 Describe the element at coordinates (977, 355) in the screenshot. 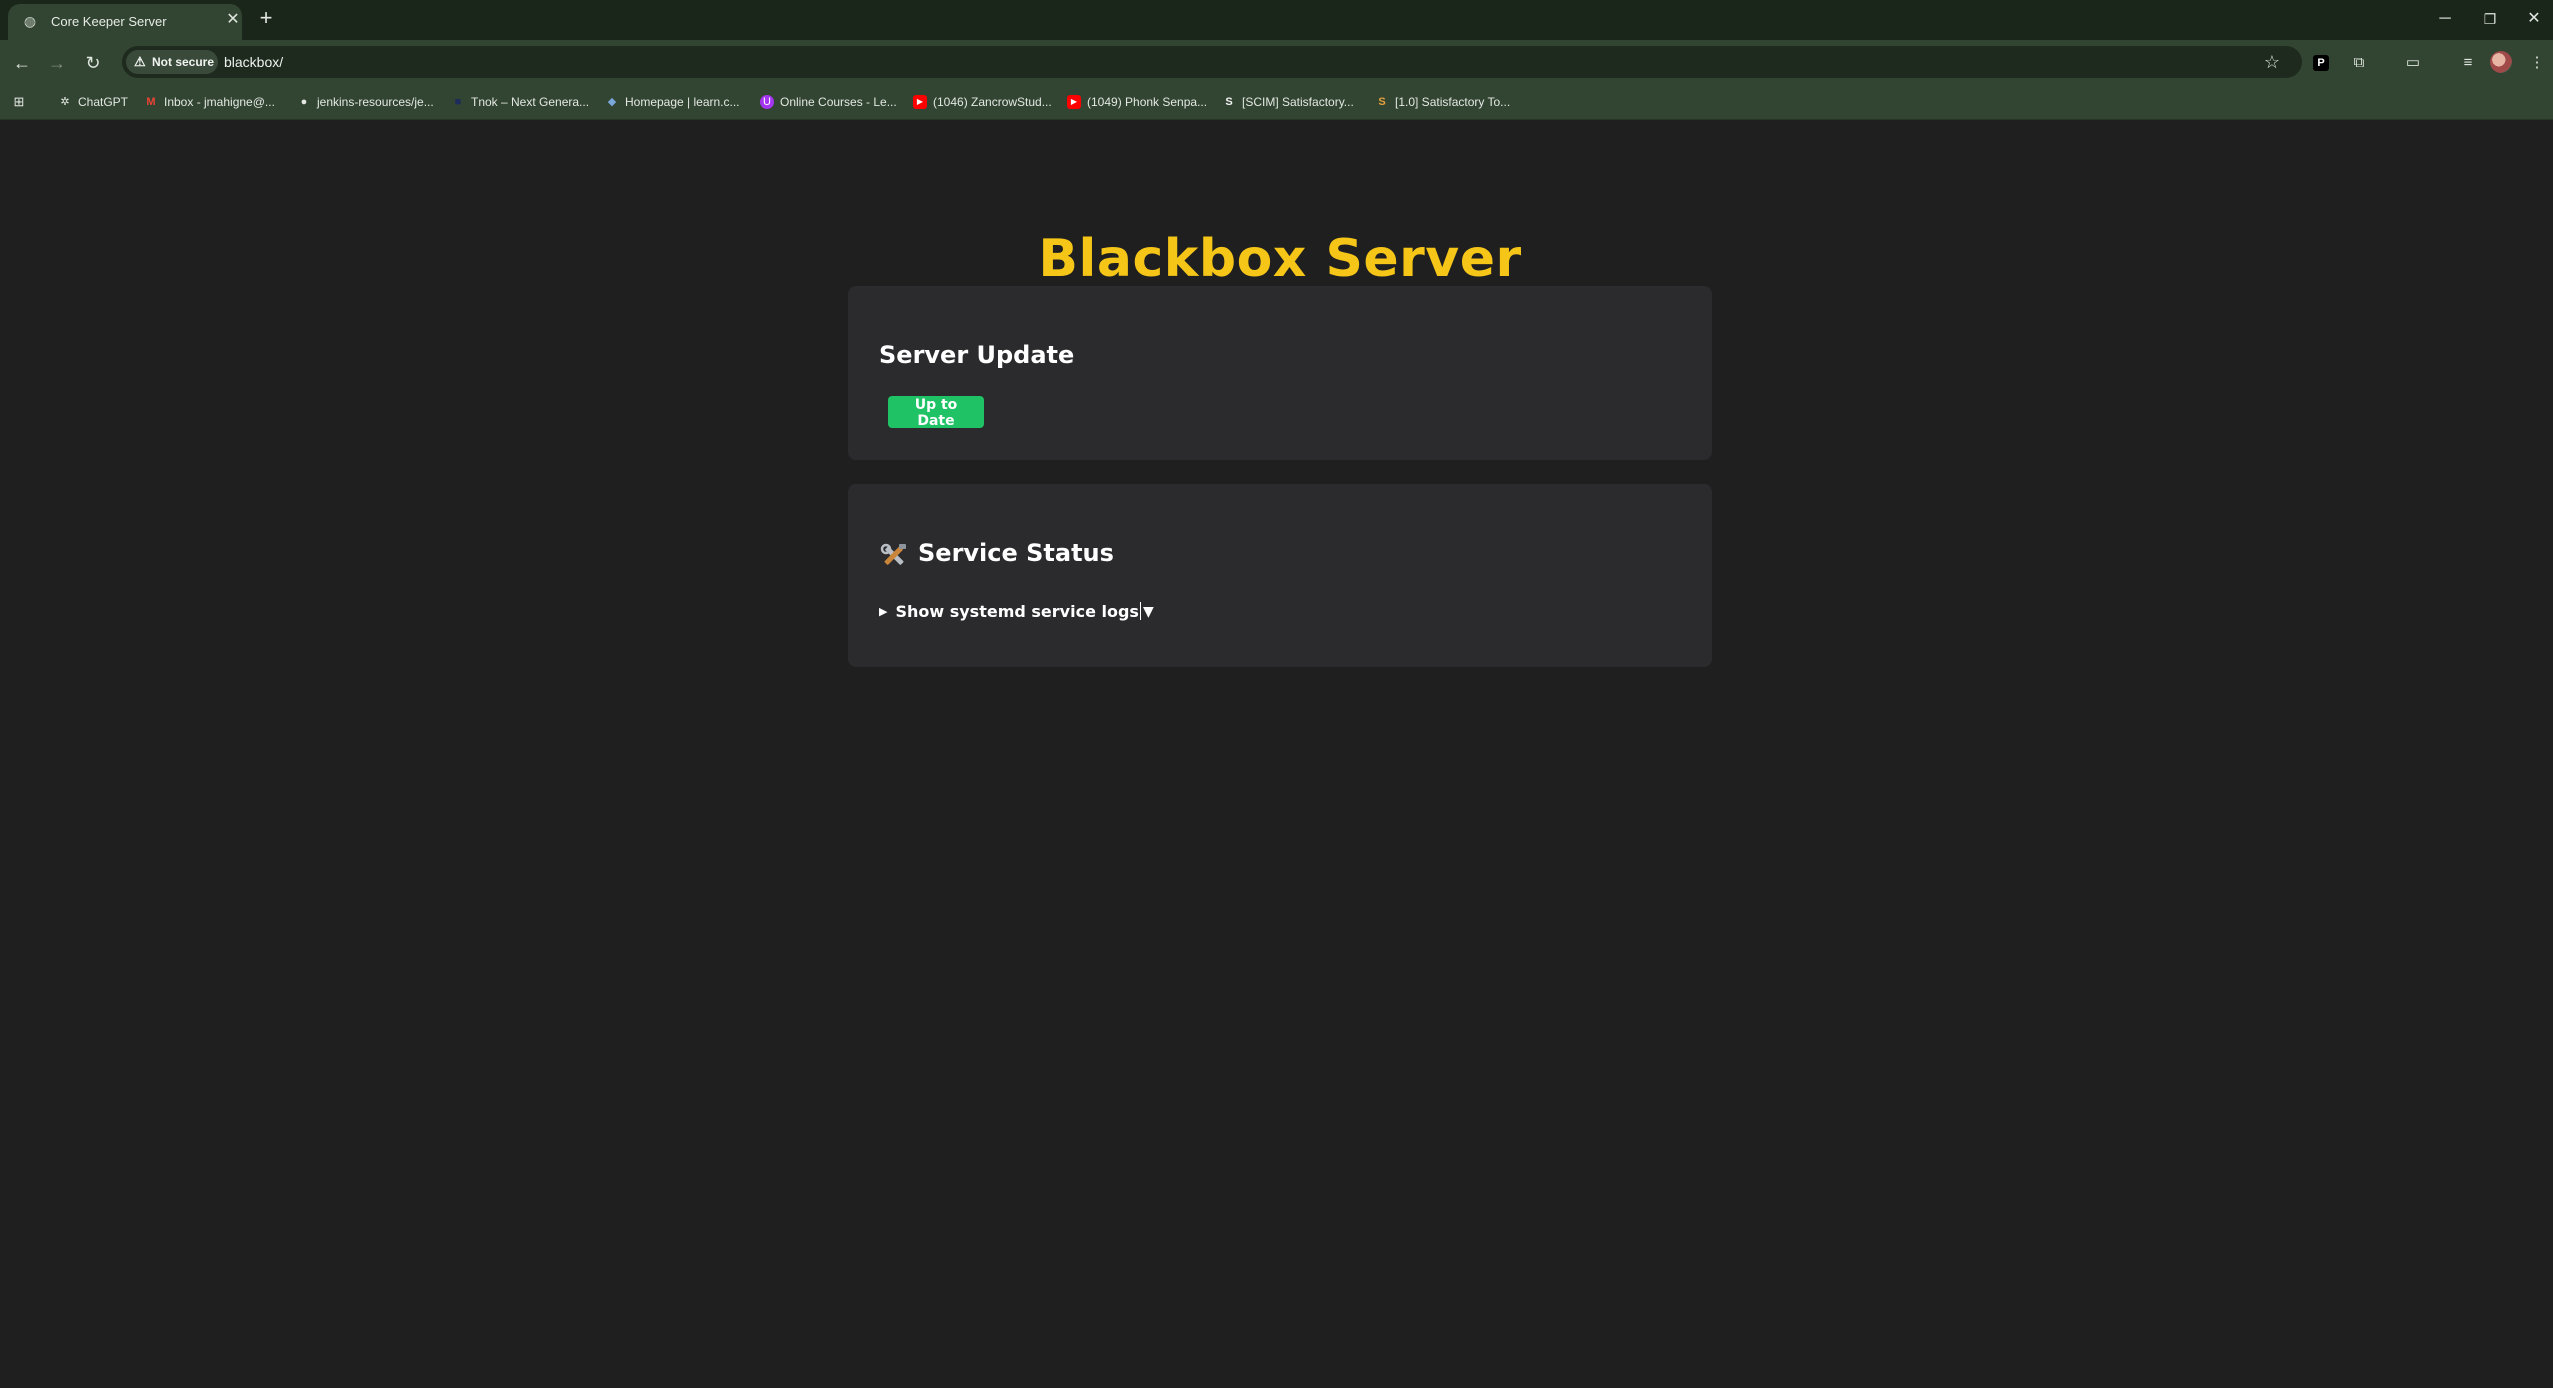

I see `server-update-heading: Server Update` at that location.